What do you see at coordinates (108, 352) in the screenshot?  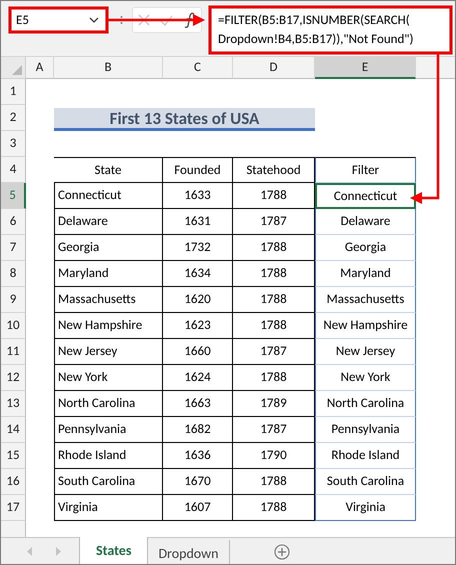 I see `table-cell: New Jersey` at bounding box center [108, 352].